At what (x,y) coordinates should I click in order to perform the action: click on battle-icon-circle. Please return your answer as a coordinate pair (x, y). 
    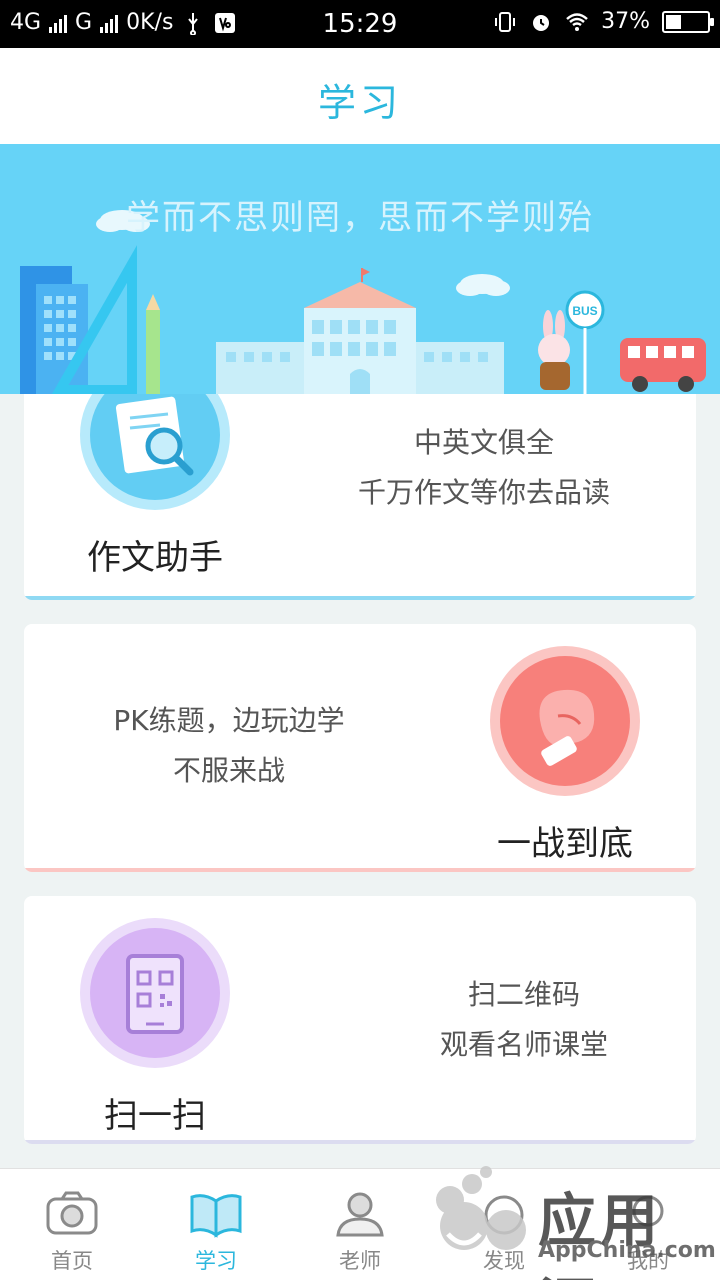
    Looking at the image, I should click on (565, 721).